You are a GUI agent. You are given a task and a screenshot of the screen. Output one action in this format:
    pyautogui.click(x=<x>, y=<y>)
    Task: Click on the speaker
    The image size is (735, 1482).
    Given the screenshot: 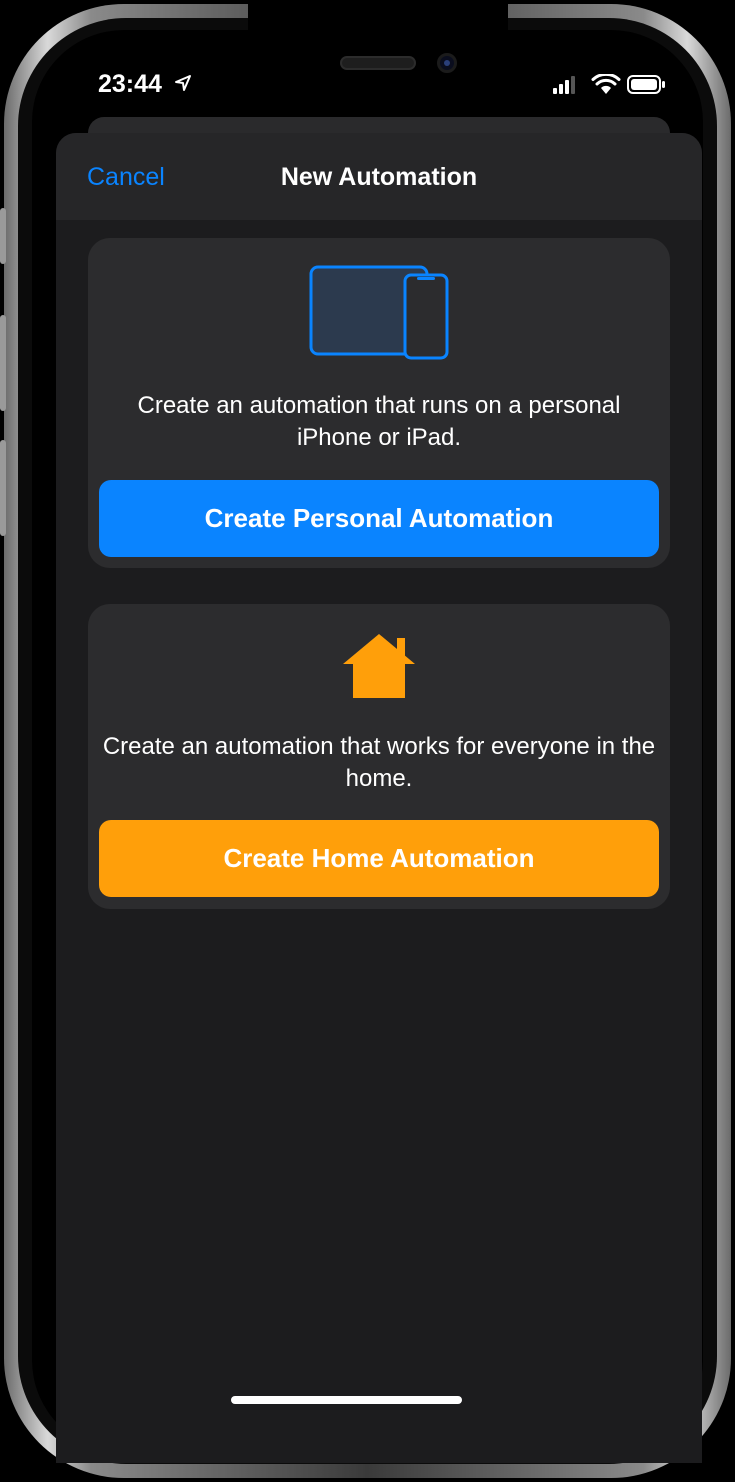 What is the action you would take?
    pyautogui.click(x=378, y=63)
    